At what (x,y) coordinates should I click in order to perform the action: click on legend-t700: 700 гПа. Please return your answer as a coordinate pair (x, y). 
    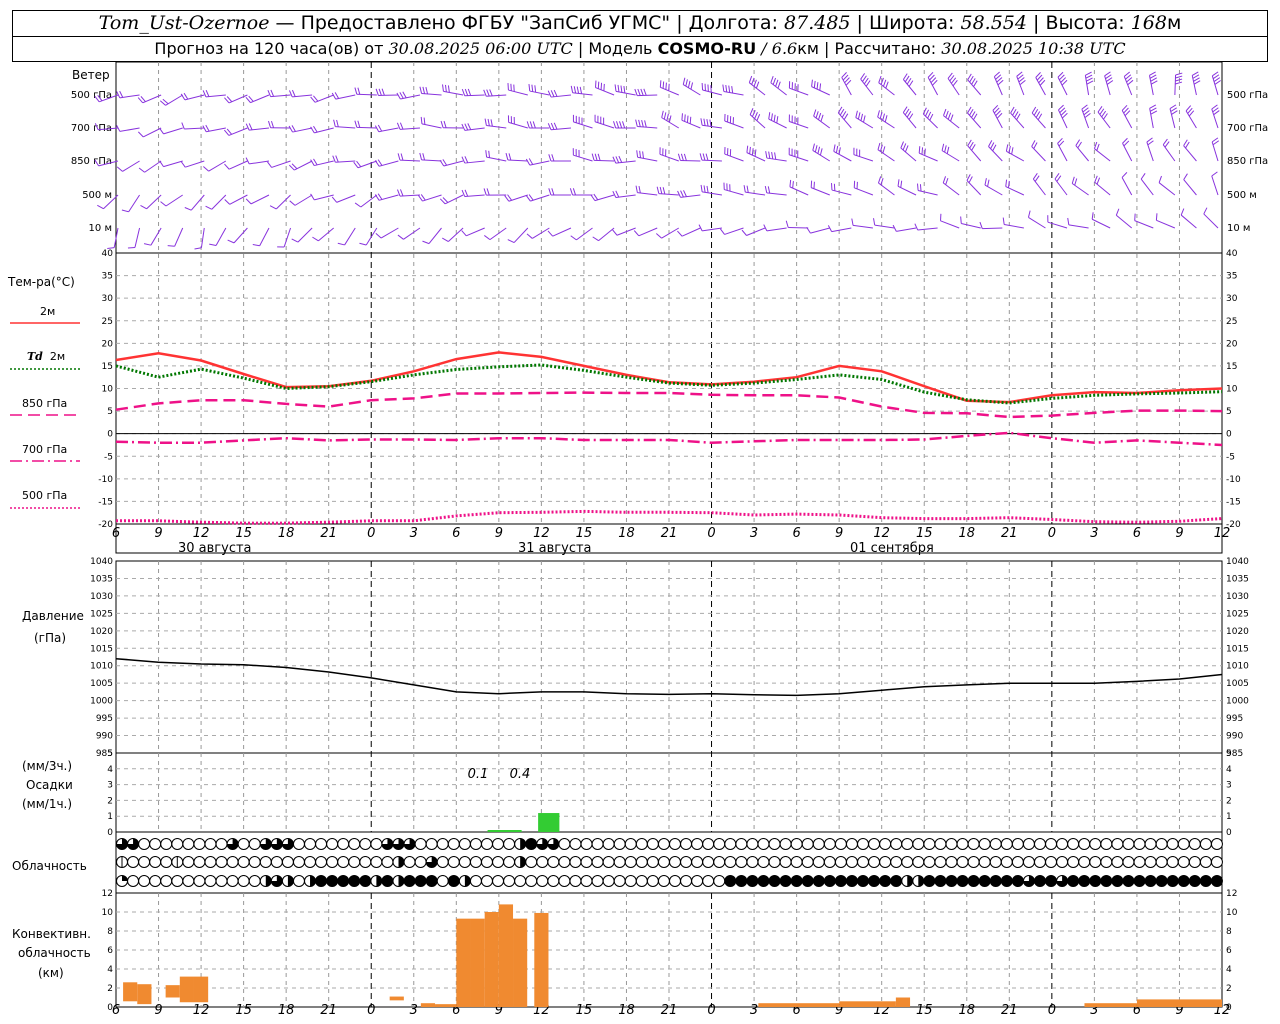
    Looking at the image, I should click on (45, 449).